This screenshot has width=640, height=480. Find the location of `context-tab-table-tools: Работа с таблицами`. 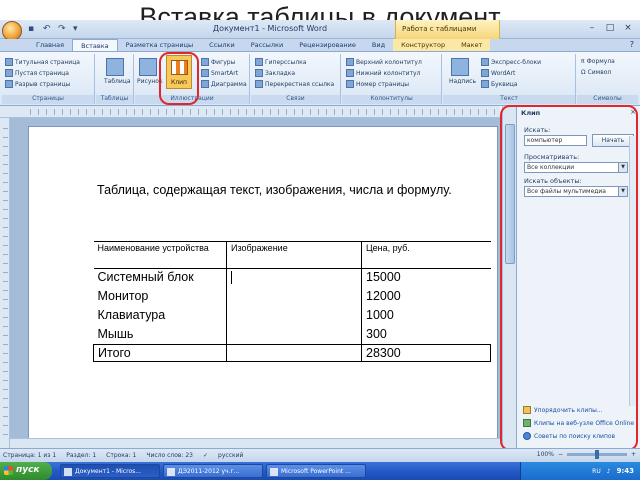

context-tab-table-tools: Работа с таблицами is located at coordinates (447, 29).